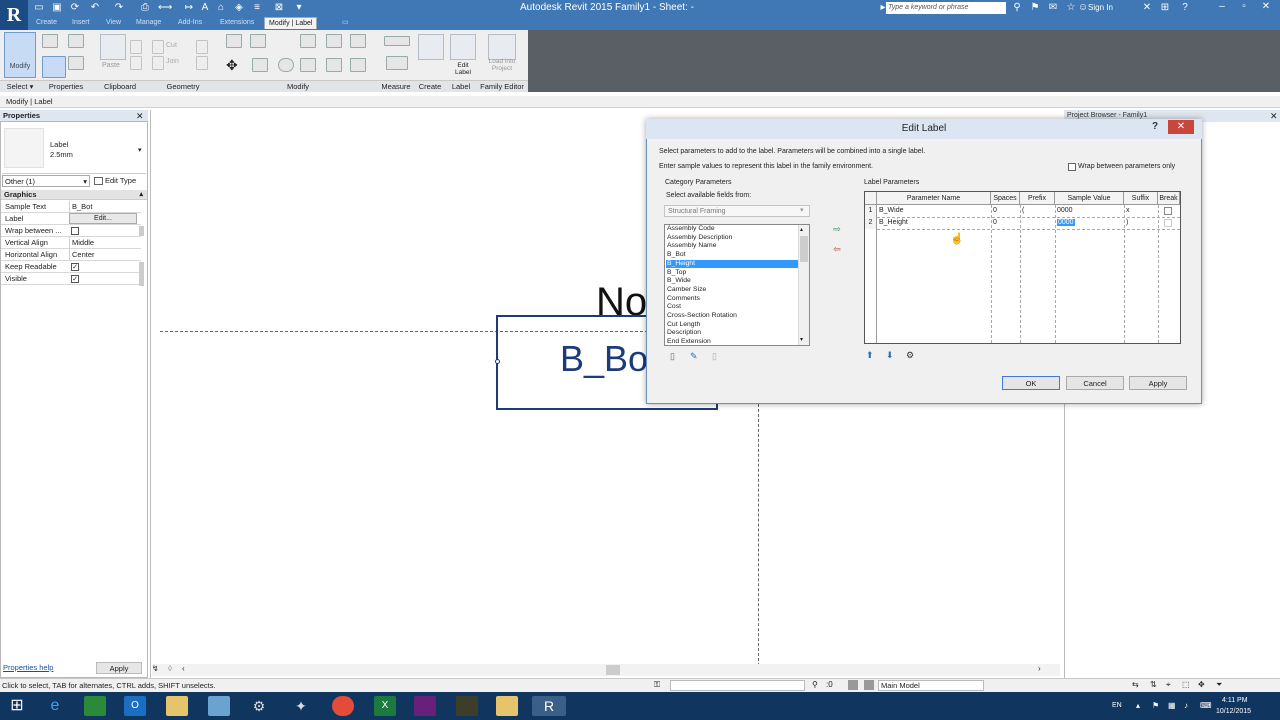  I want to click on store-icon, so click(95, 706).